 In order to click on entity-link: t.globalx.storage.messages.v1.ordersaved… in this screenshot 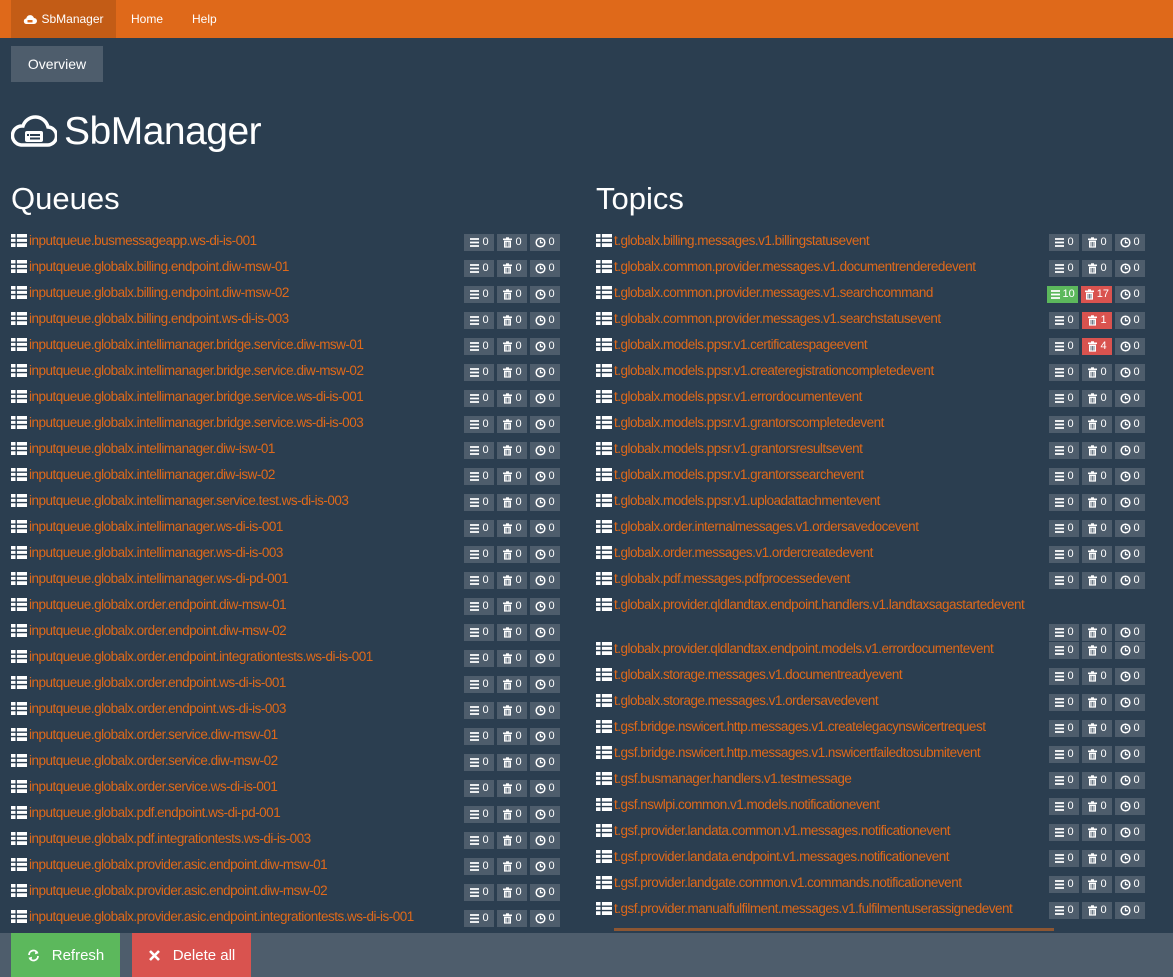, I will do `click(746, 702)`.